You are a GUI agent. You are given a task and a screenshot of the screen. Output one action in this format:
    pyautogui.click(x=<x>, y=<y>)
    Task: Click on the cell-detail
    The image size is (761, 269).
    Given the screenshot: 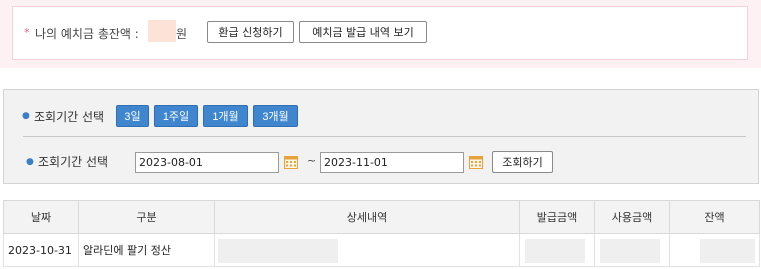 What is the action you would take?
    pyautogui.click(x=367, y=250)
    